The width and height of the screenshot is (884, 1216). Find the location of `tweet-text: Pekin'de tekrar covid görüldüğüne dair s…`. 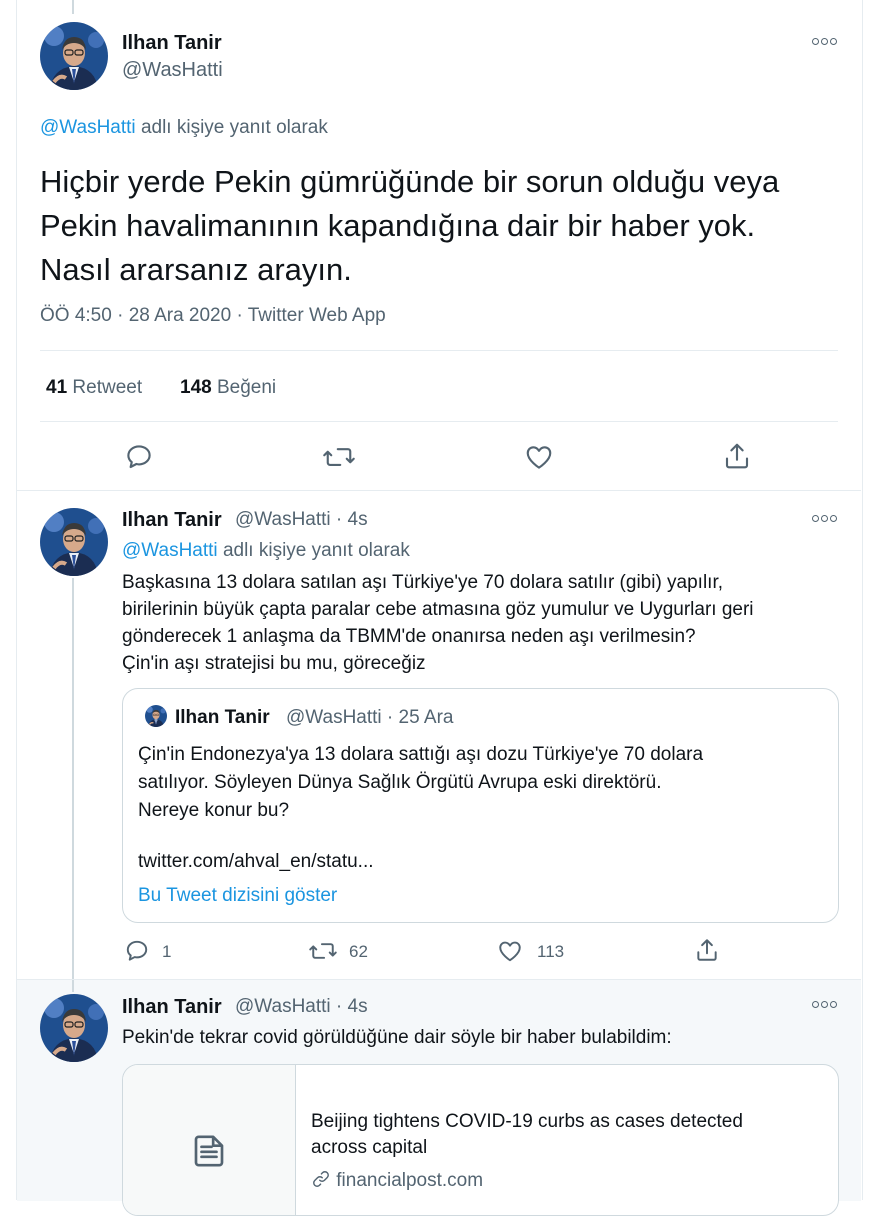

tweet-text: Pekin'de tekrar covid görüldüğüne dair s… is located at coordinates (397, 1037).